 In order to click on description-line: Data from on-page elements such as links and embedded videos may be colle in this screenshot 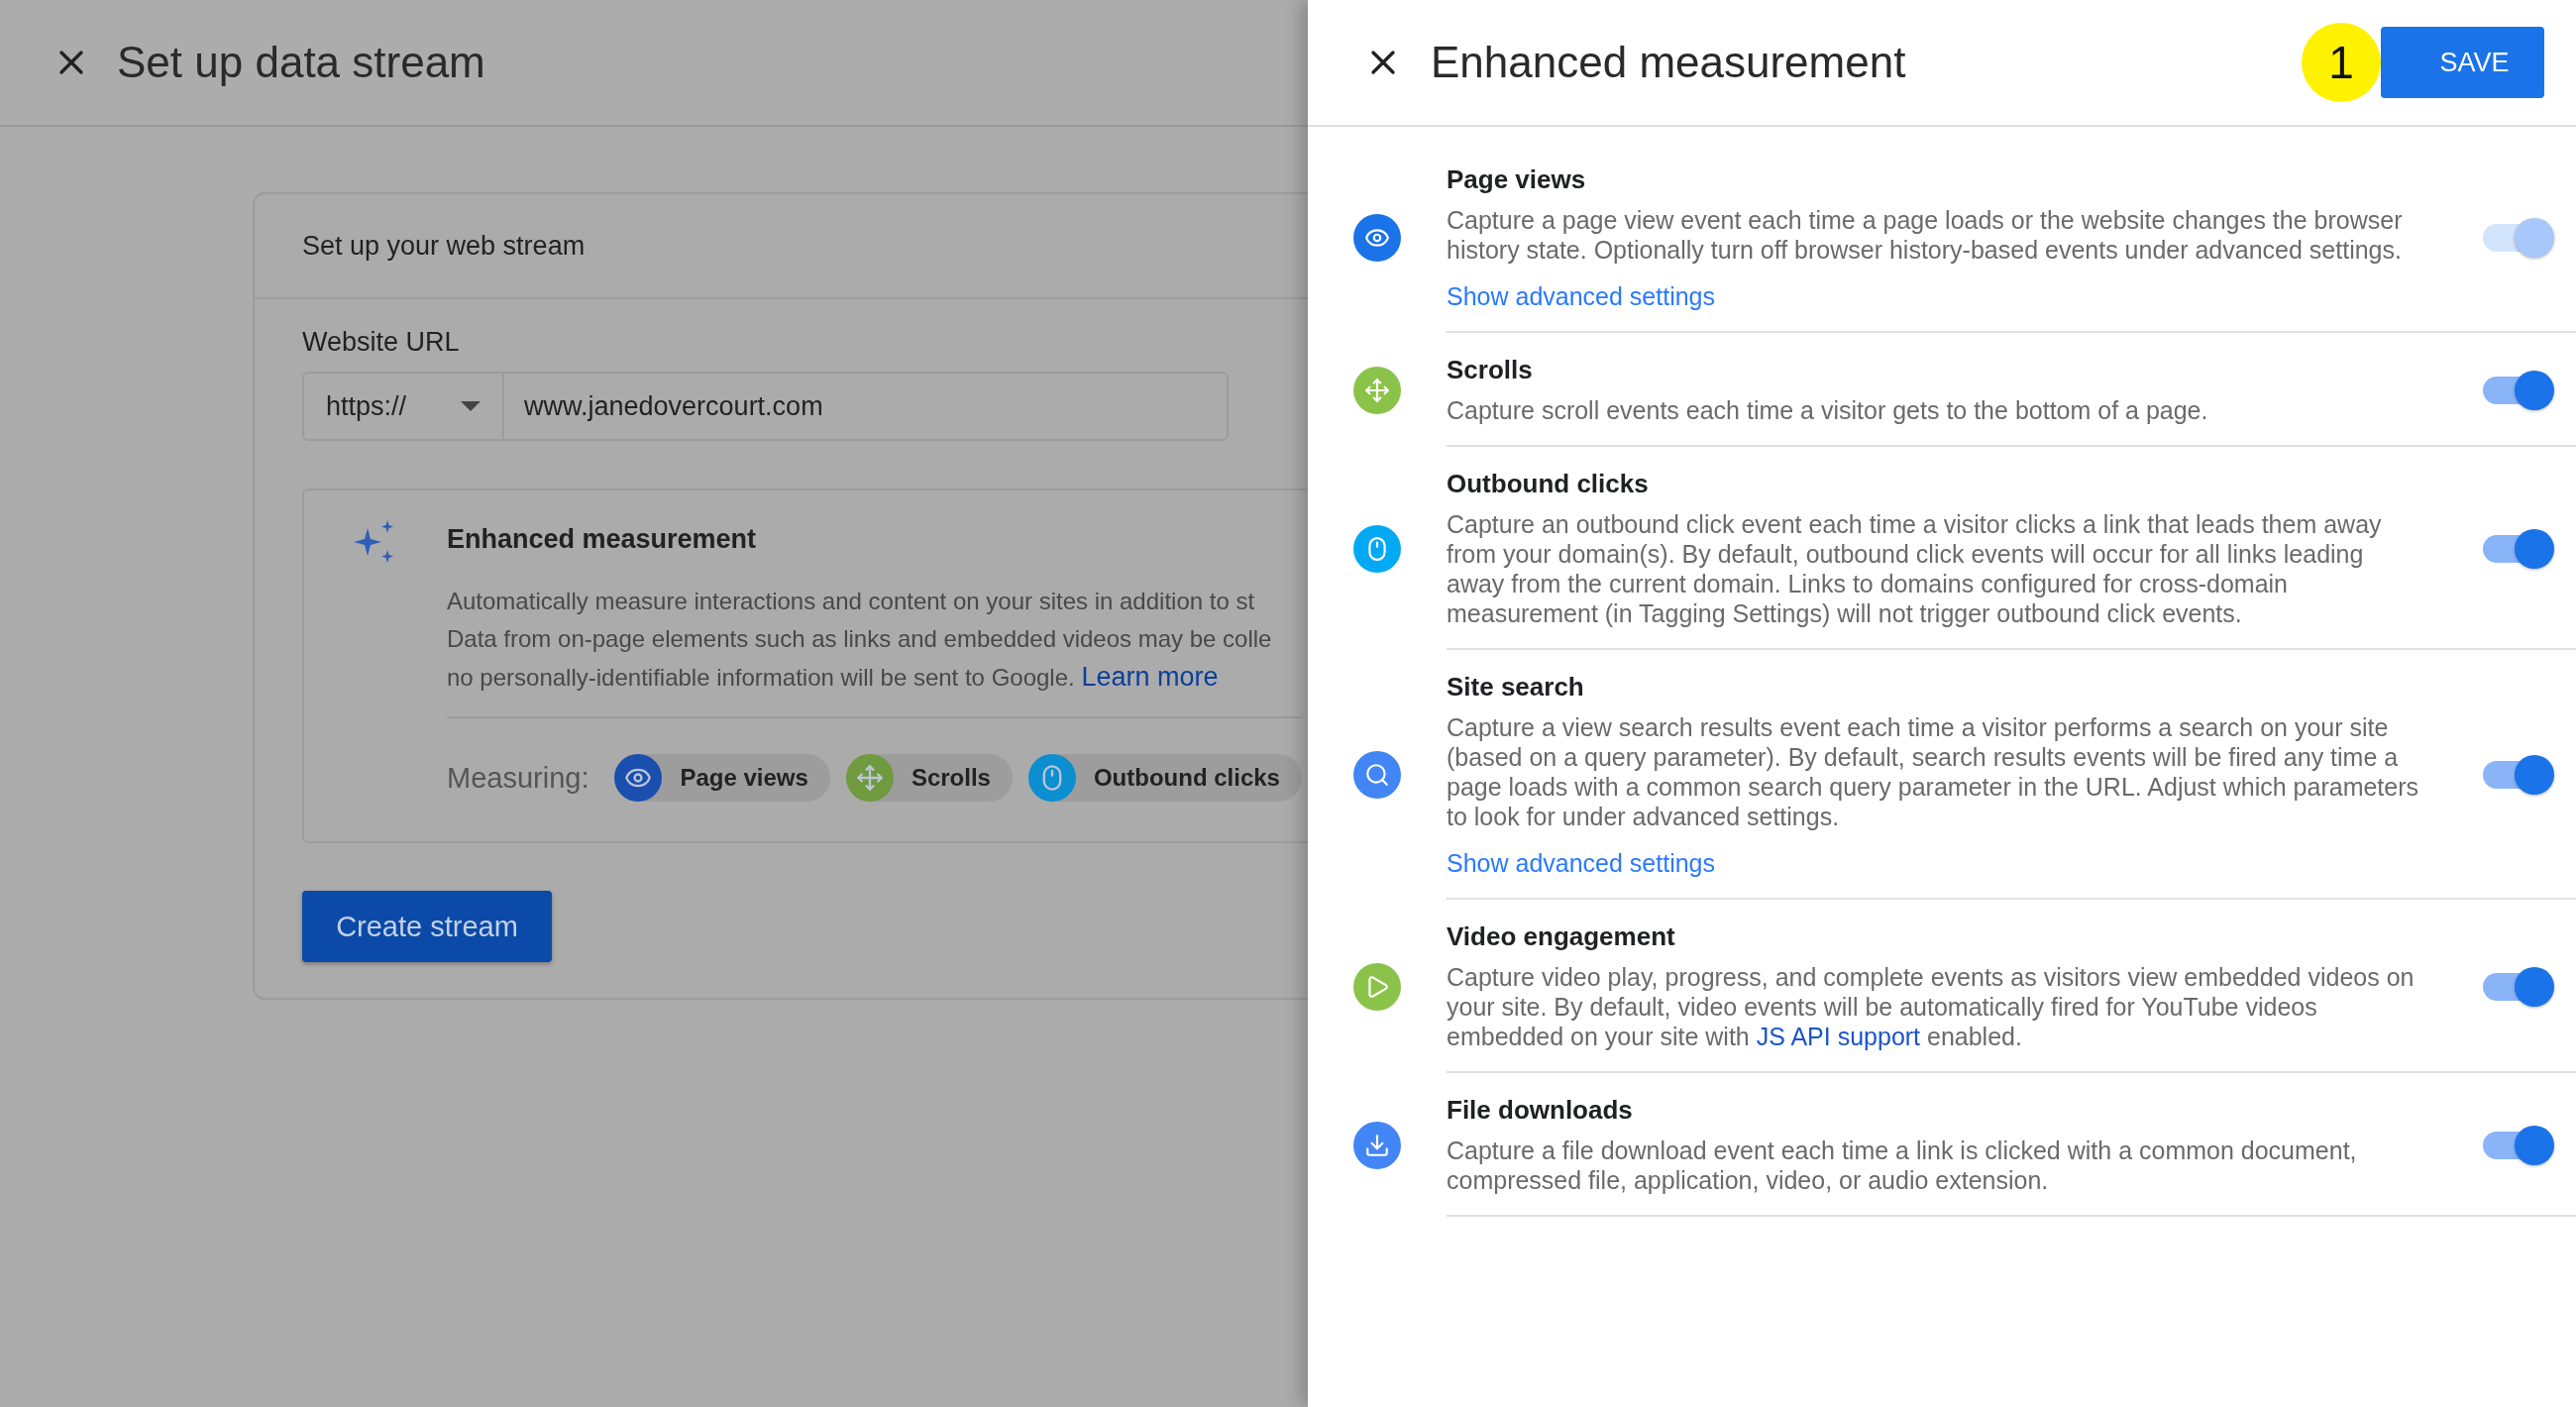, I will do `click(860, 639)`.